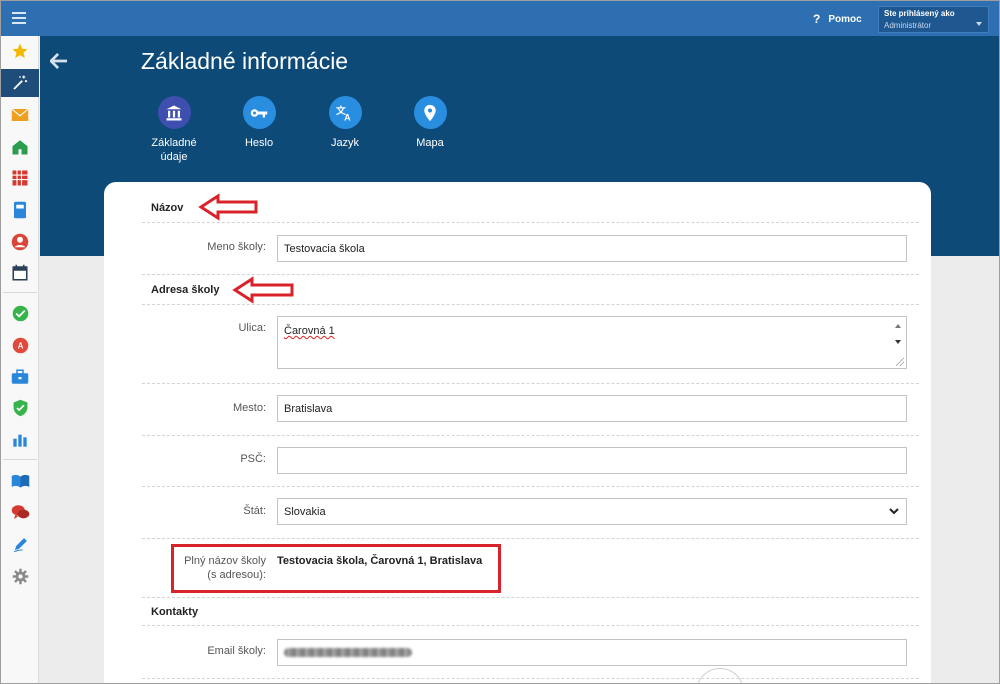  Describe the element at coordinates (20, 440) in the screenshot. I see `bar-chart-icon` at that location.